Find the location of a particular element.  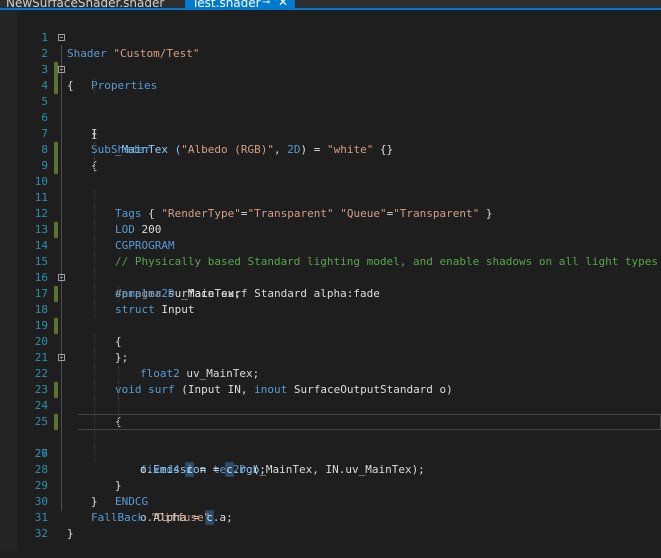

code-line: 29 } is located at coordinates (339, 485).